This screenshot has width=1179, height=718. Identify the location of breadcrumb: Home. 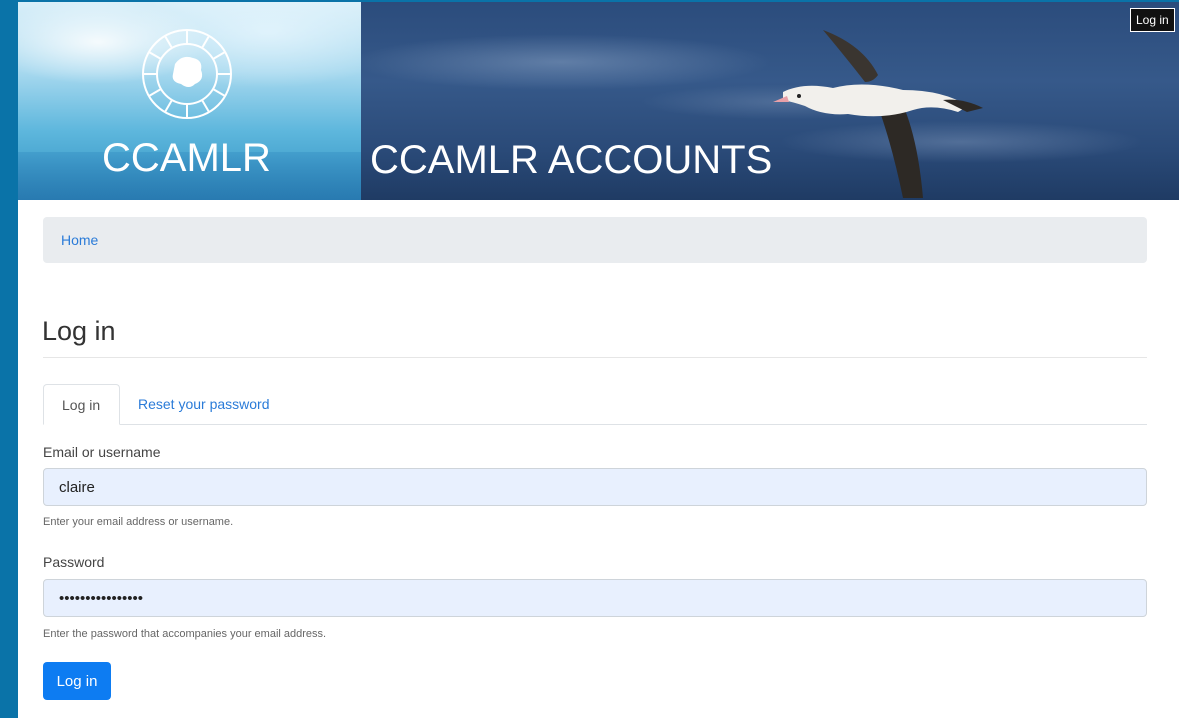
(595, 240).